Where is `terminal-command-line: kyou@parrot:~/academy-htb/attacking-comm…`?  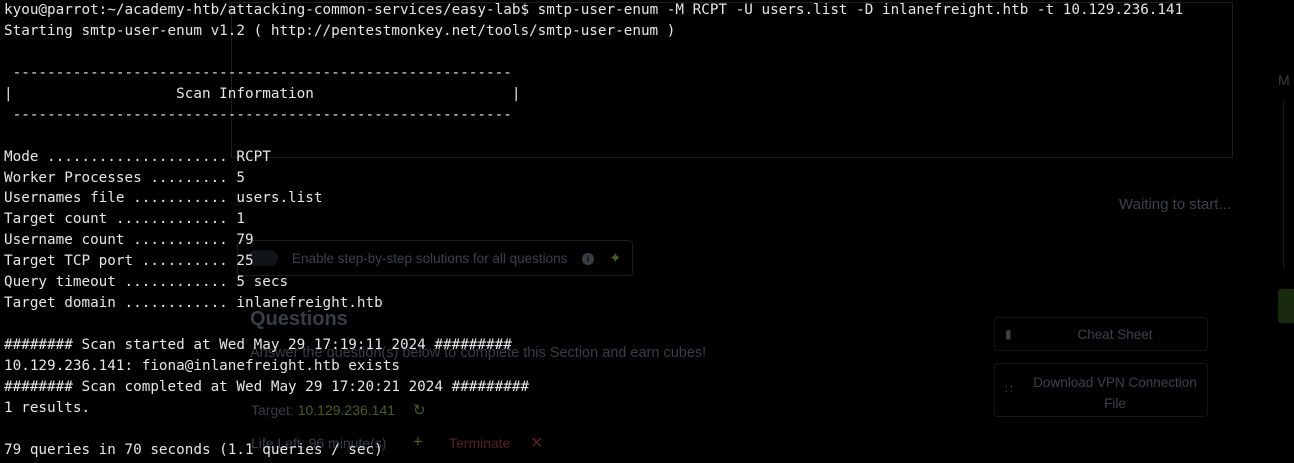 terminal-command-line: kyou@parrot:~/academy-htb/attacking-comm… is located at coordinates (649, 10).